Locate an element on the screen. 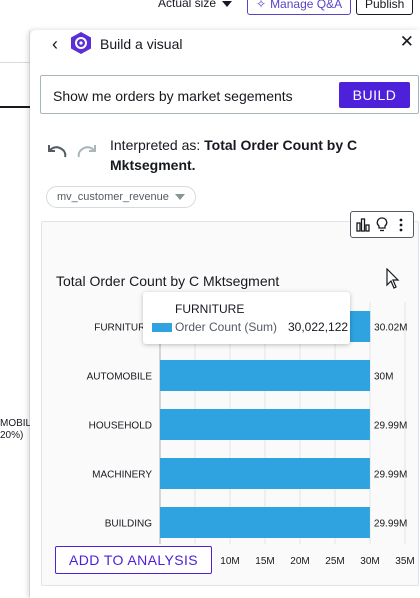  redo-icon is located at coordinates (87, 152).